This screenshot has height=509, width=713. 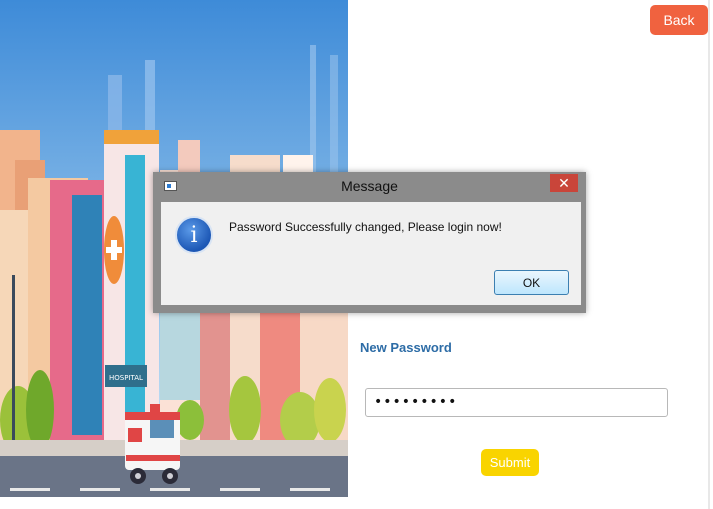 I want to click on ok-button: OK, so click(x=531, y=282).